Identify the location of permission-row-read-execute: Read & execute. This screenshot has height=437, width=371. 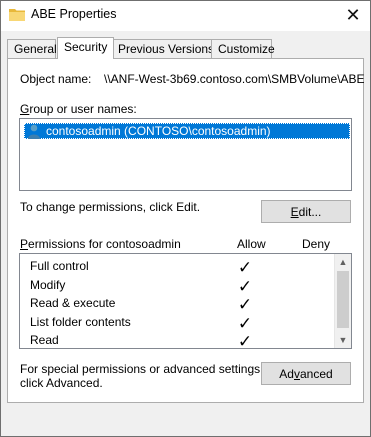
(73, 303).